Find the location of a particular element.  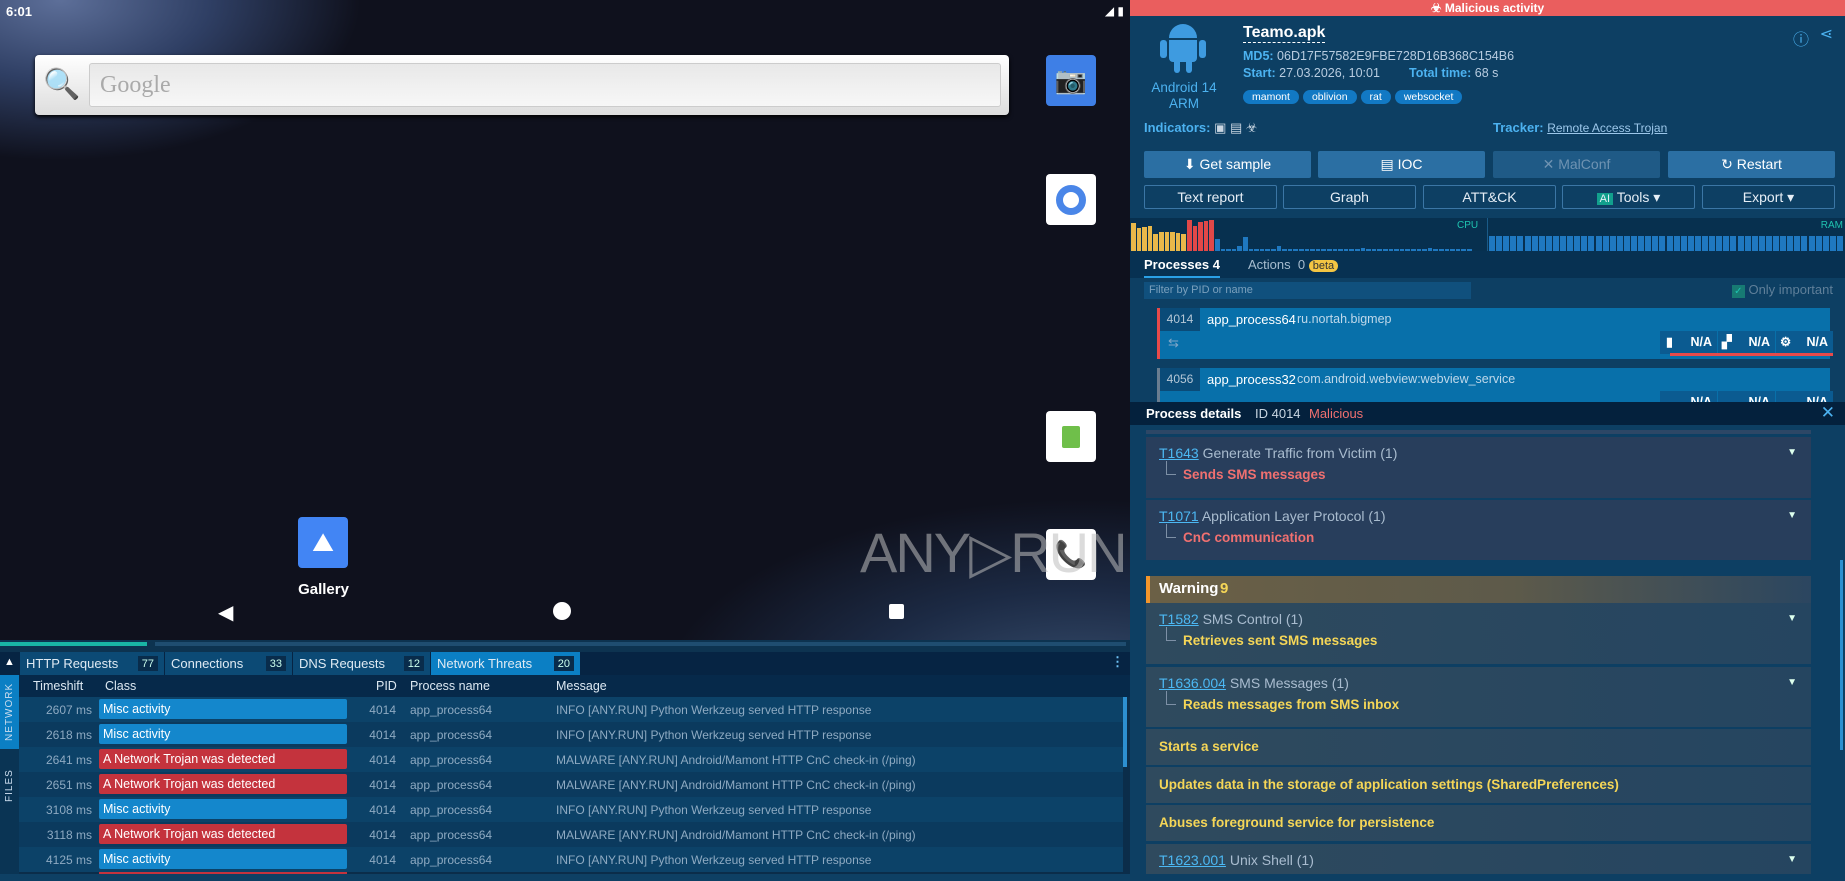

col-timeshift: Timeshift is located at coordinates (58, 686).